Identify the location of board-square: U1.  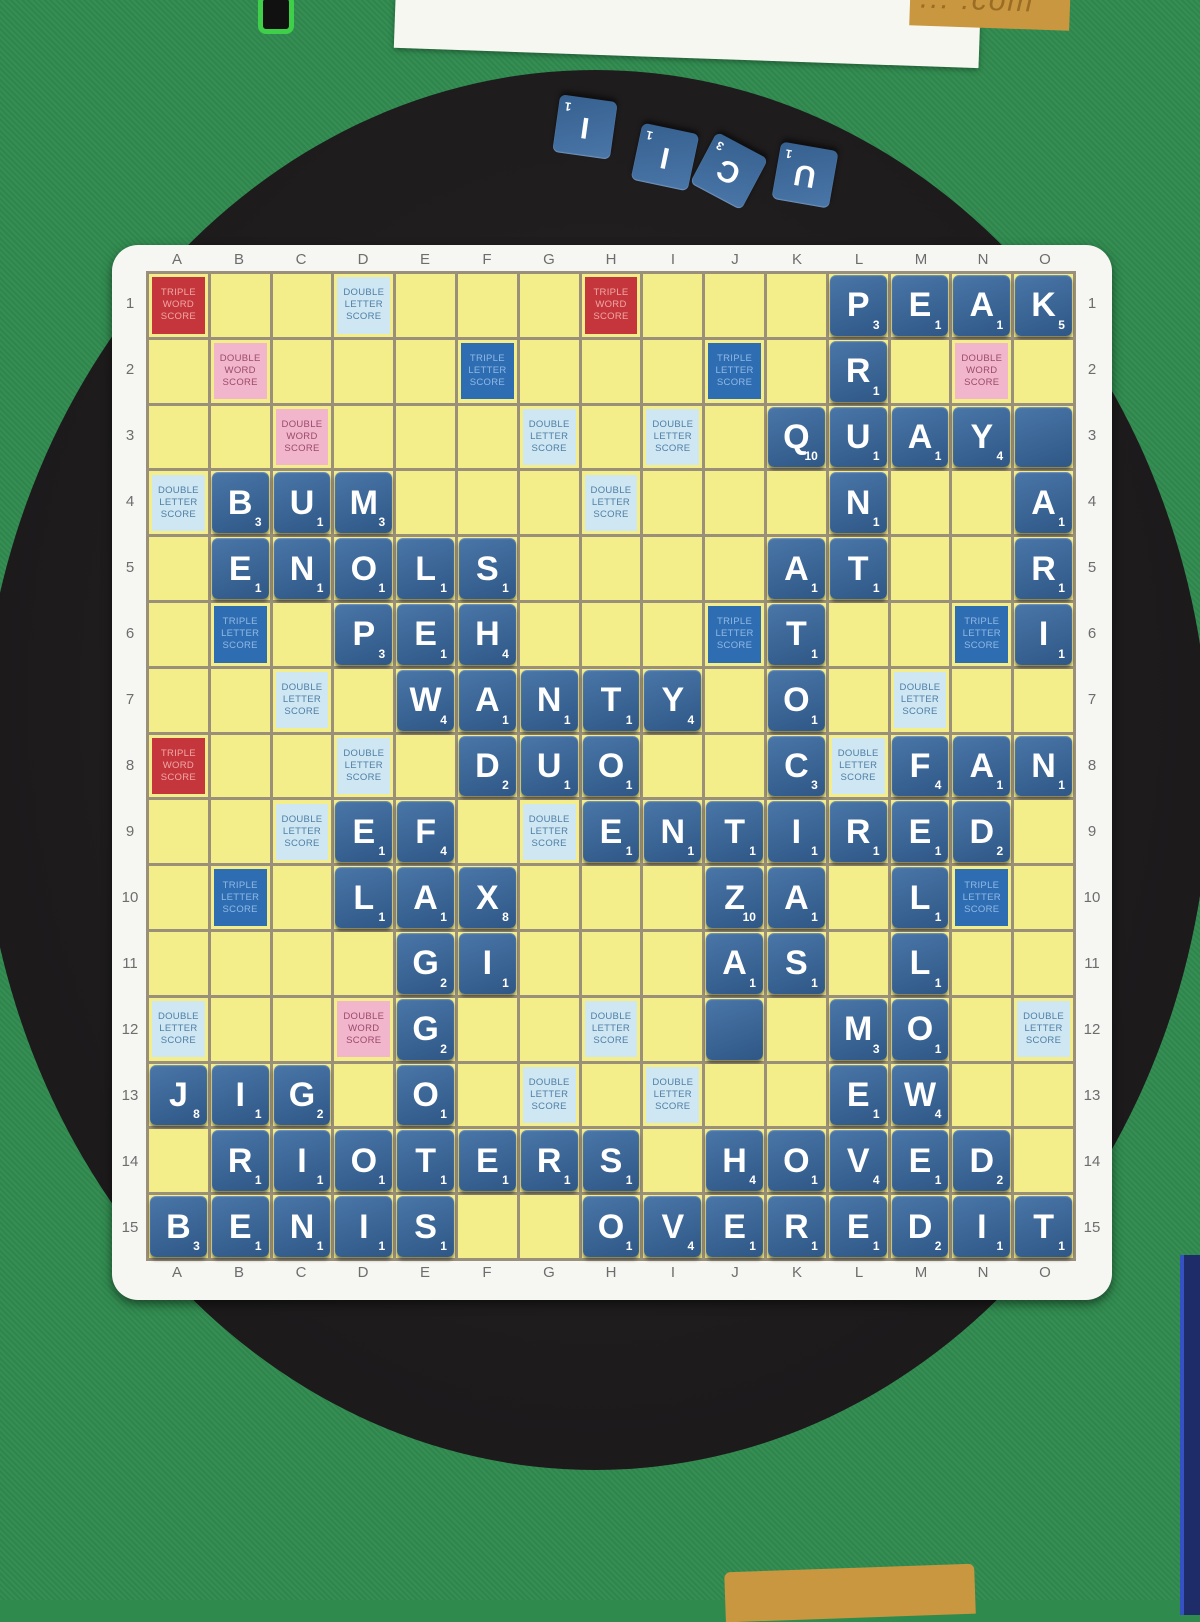
(549, 766).